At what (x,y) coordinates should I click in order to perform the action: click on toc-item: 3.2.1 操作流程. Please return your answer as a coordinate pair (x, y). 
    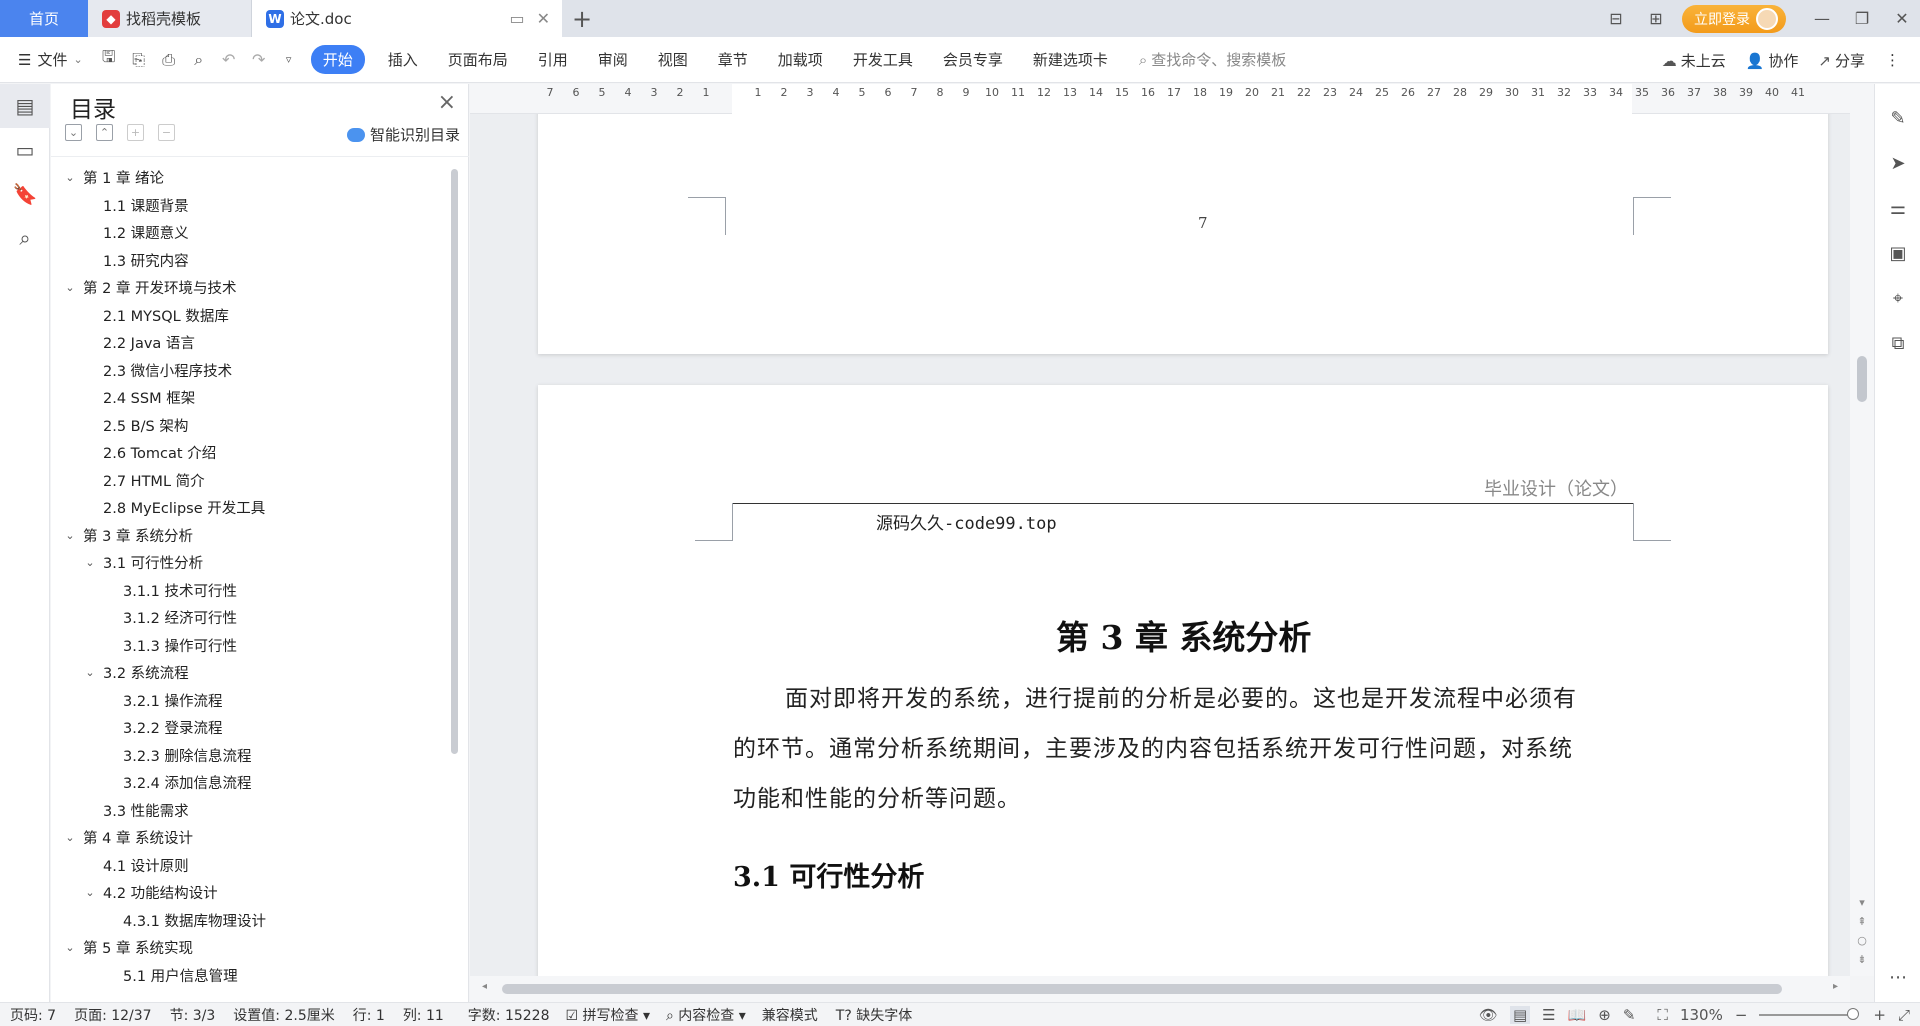
    Looking at the image, I should click on (251, 701).